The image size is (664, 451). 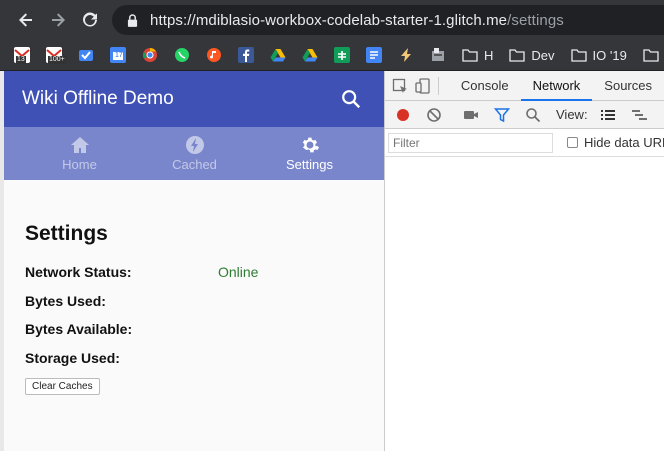 I want to click on video-camera-icon, so click(x=471, y=114).